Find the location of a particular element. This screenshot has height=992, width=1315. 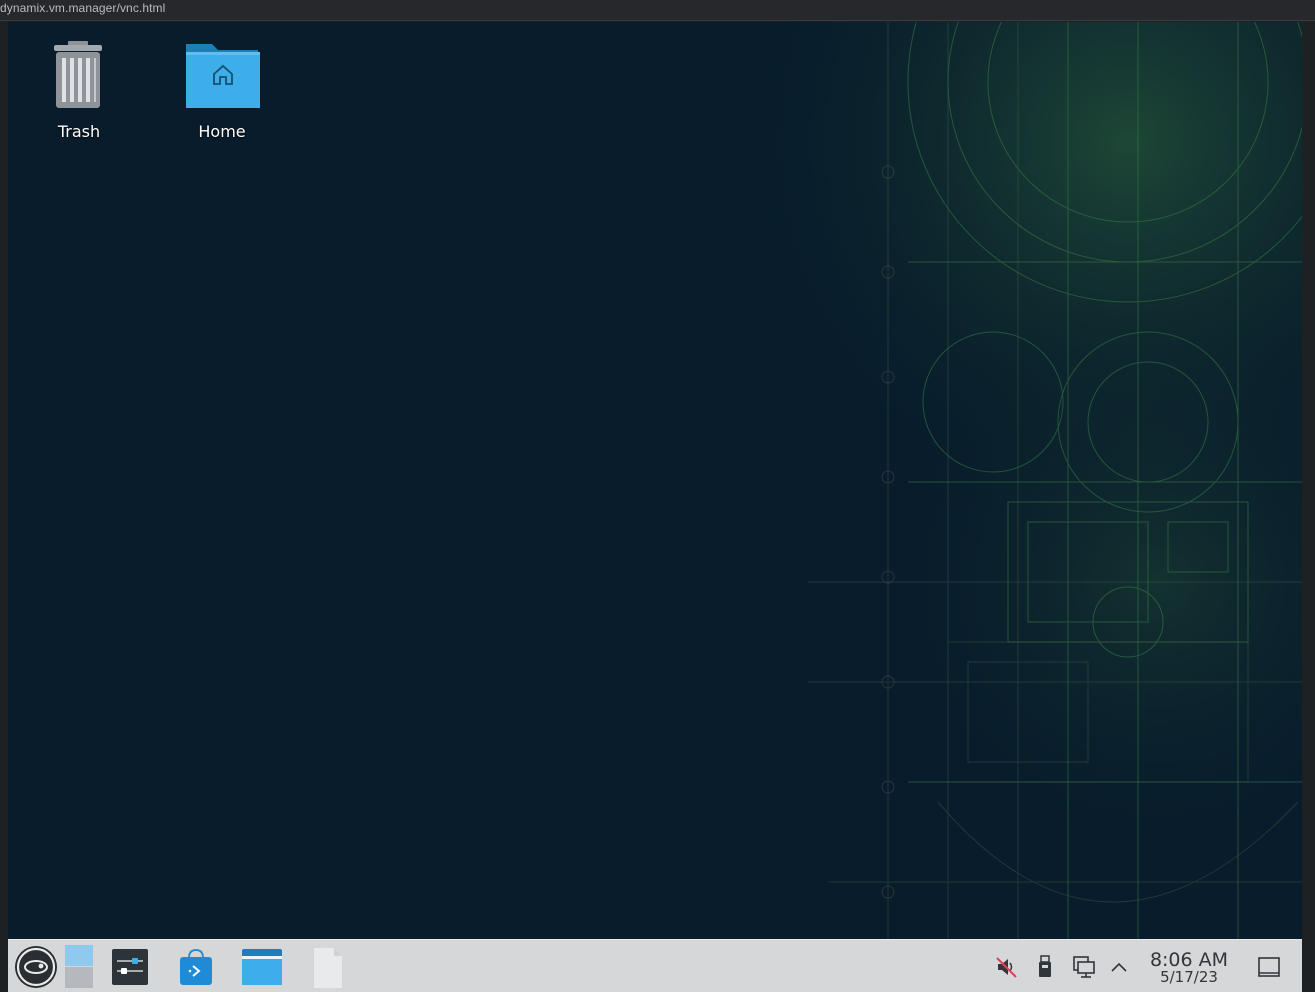

desktop-icon-label: Trash is located at coordinates (79, 131).